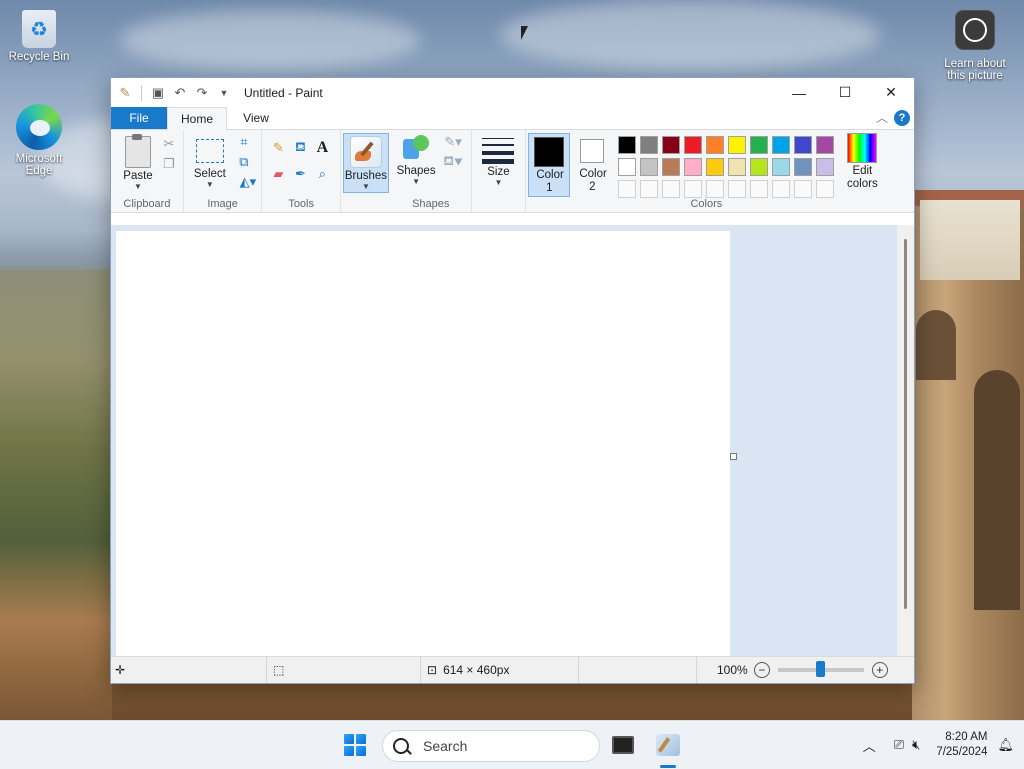 This screenshot has width=1024, height=769. Describe the element at coordinates (322, 174) in the screenshot. I see `magnifier-icon: ⌕` at that location.